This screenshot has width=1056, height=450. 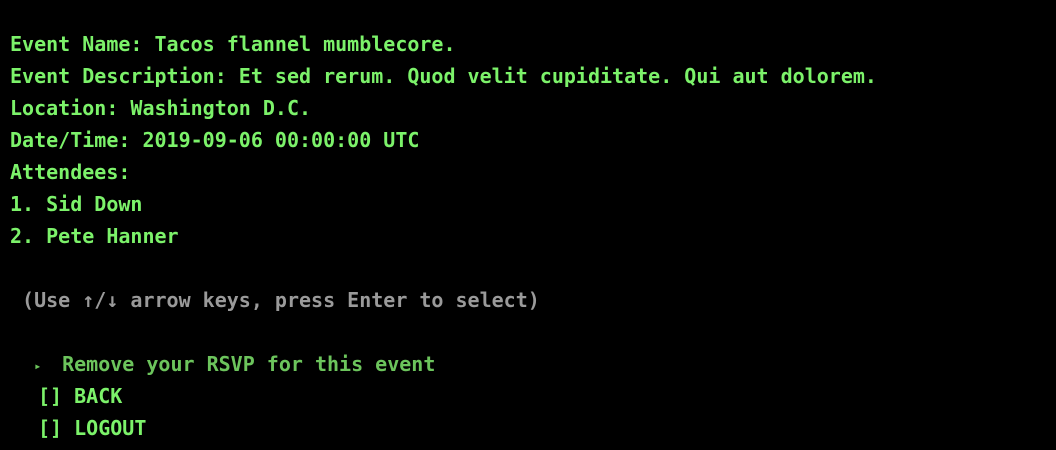 I want to click on attendees-heading: Attendees:, so click(x=70, y=172).